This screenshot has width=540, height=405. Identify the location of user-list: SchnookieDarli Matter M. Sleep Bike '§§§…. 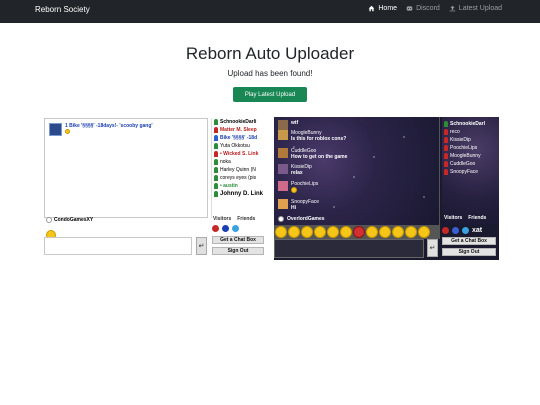
(238, 168).